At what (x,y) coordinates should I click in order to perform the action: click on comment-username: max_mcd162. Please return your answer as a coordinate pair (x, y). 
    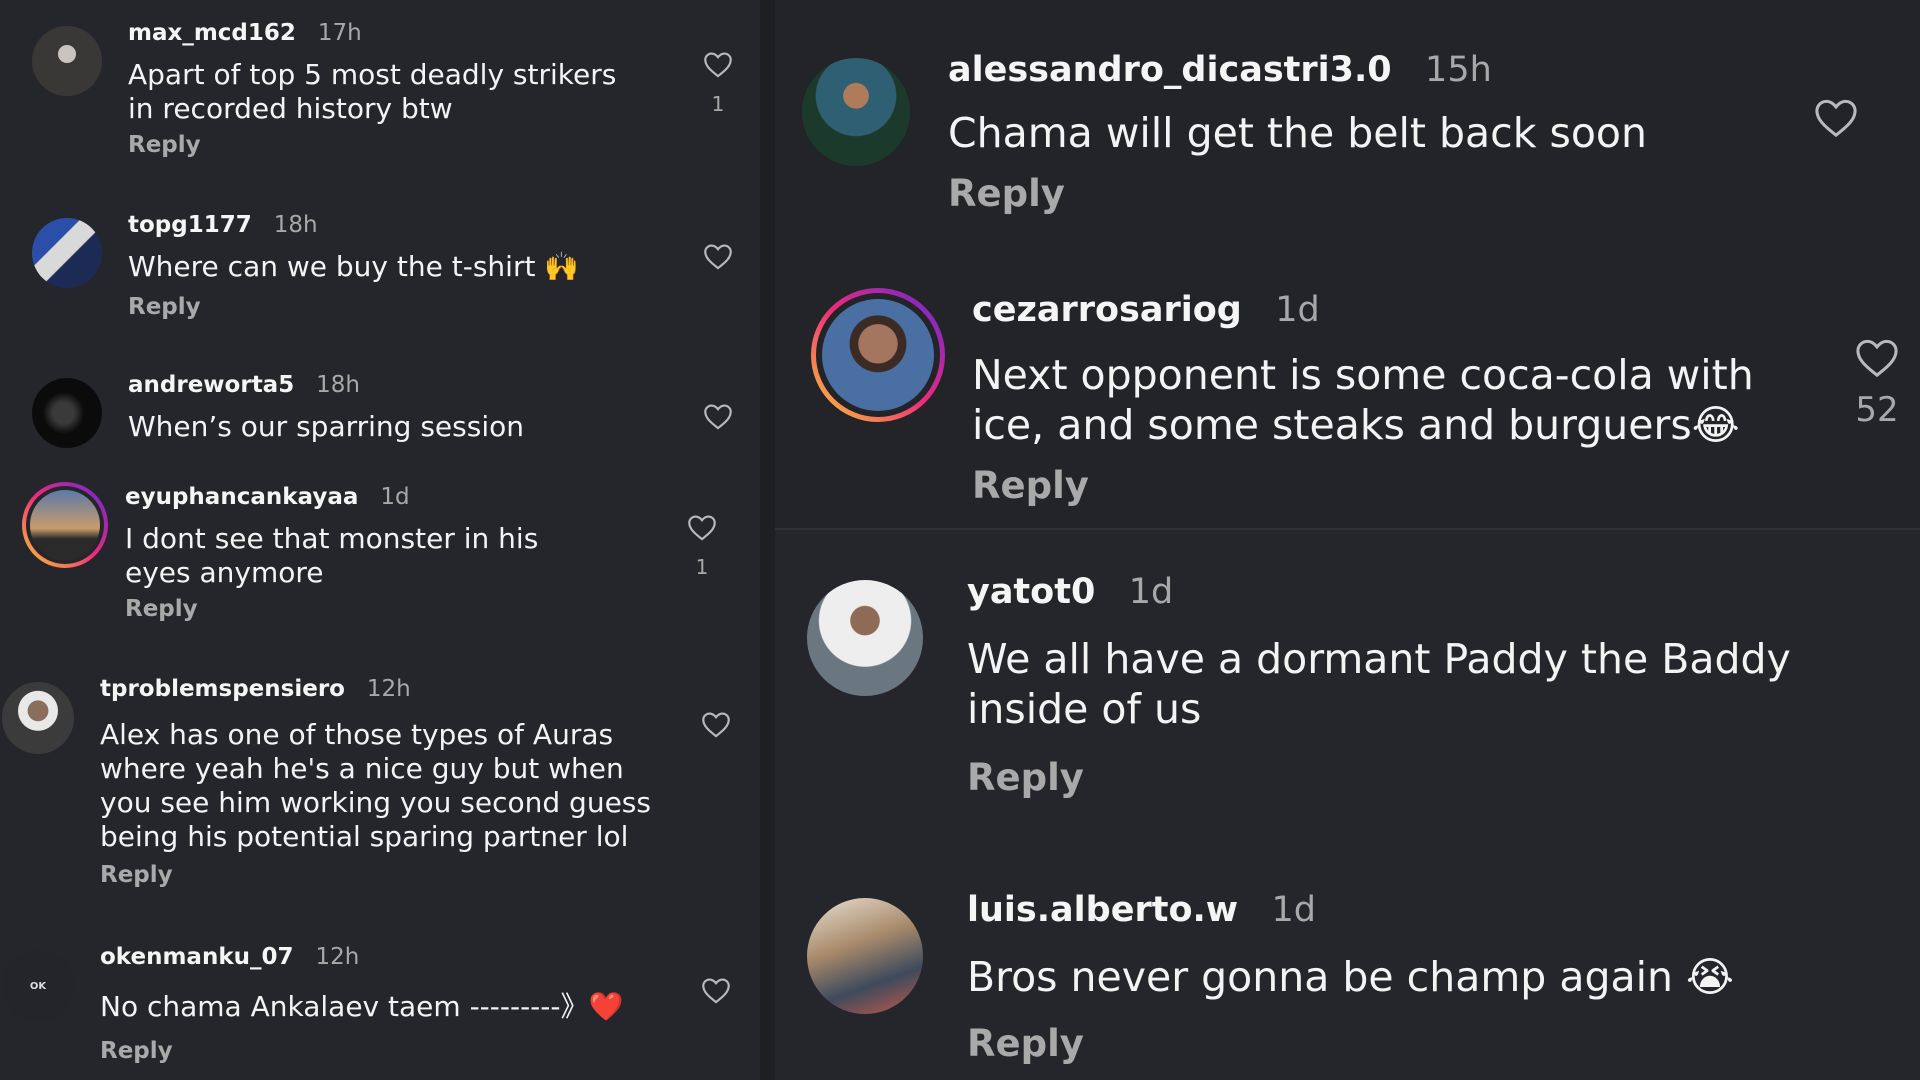
    Looking at the image, I should click on (212, 33).